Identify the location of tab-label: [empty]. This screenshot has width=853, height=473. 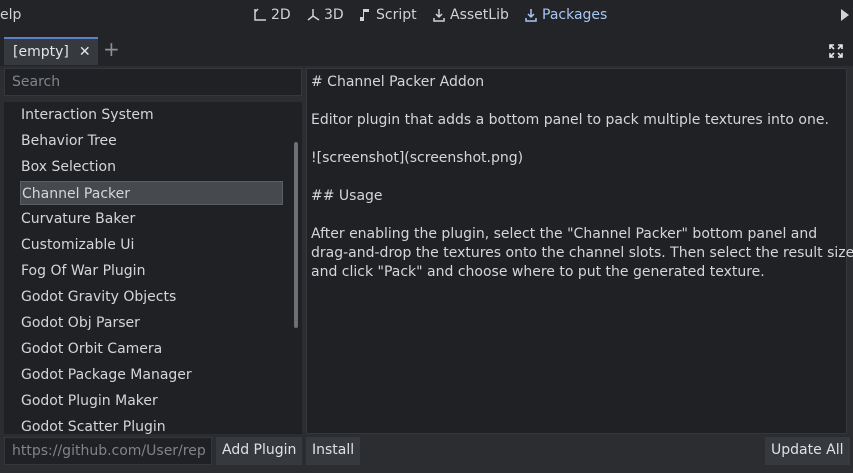
(41, 52).